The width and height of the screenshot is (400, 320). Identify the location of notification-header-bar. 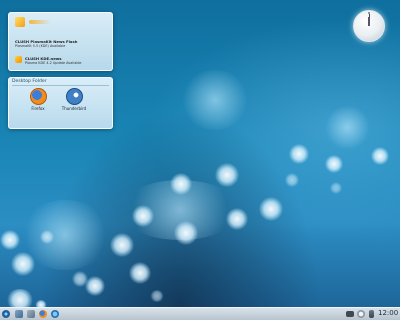
(40, 22).